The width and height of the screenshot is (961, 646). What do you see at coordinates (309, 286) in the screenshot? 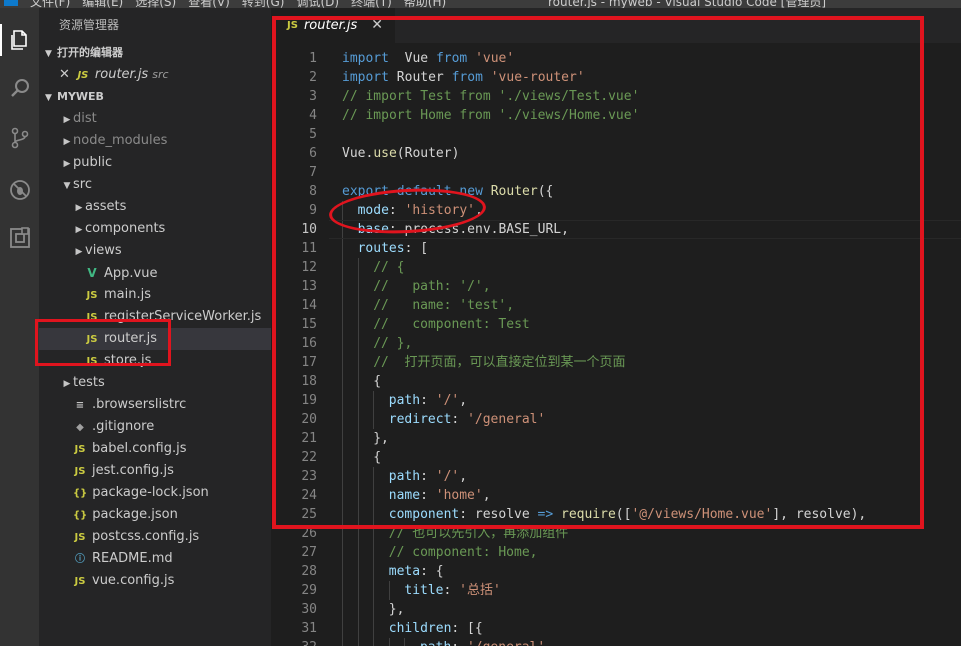
I see `line-number: 13` at bounding box center [309, 286].